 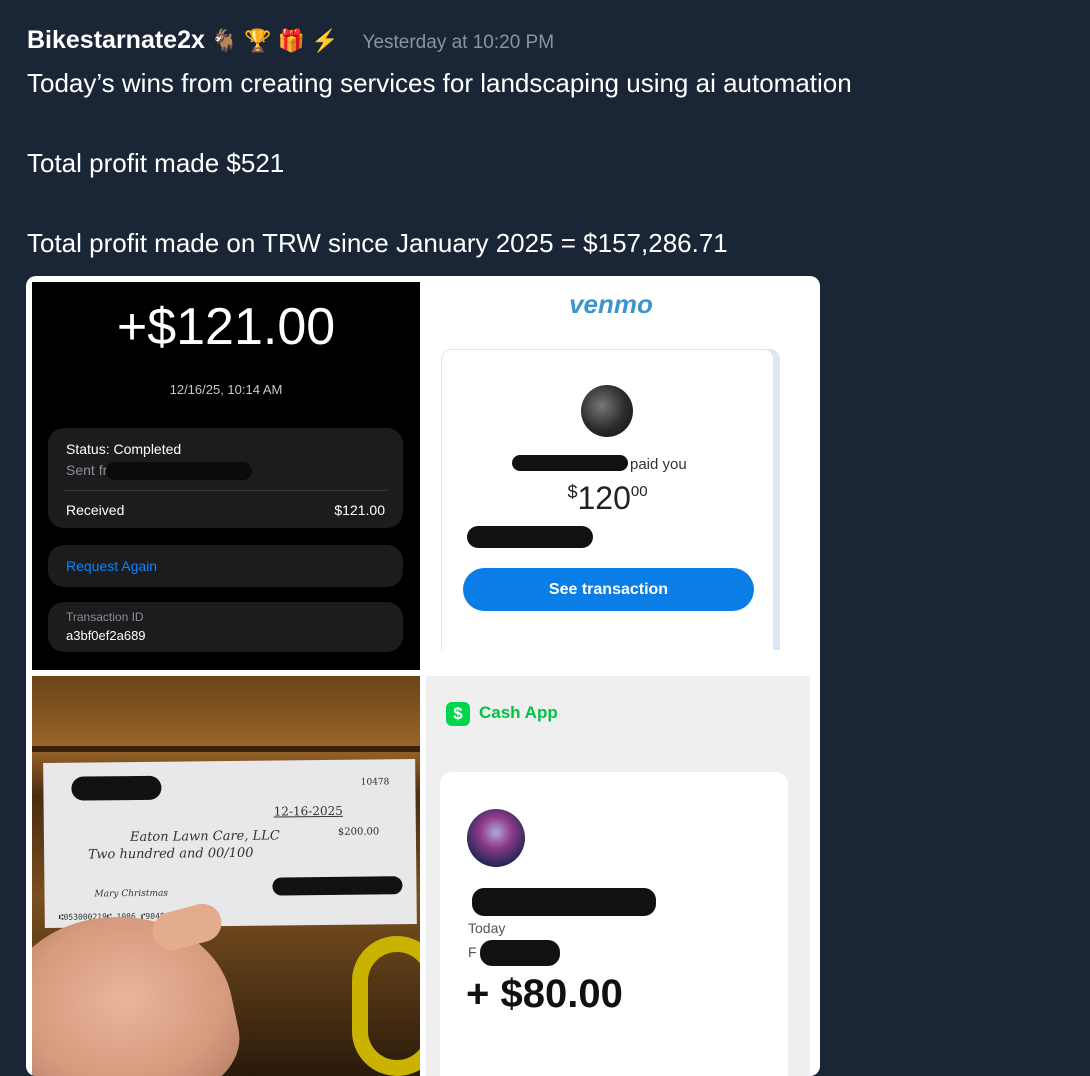 I want to click on payment-amount: +$121.00, so click(x=226, y=327).